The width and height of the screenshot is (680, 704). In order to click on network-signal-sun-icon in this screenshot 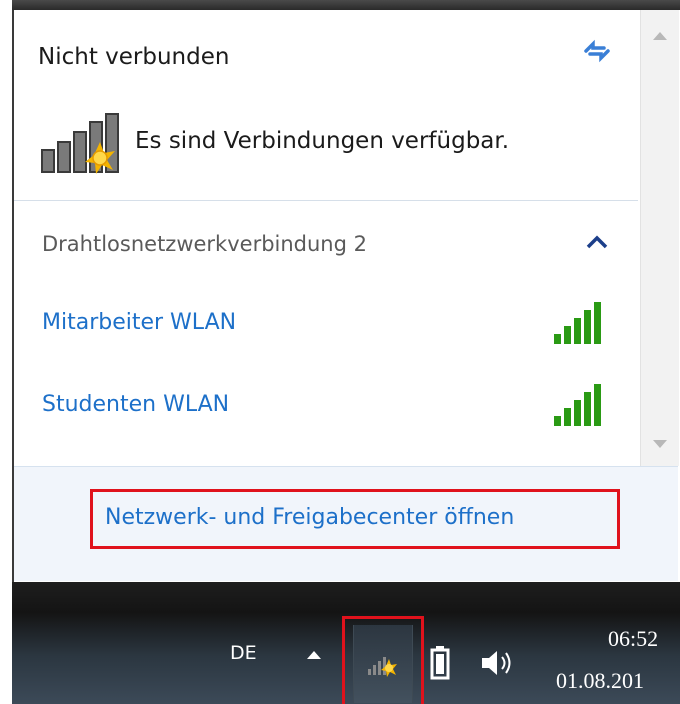, I will do `click(80, 143)`.